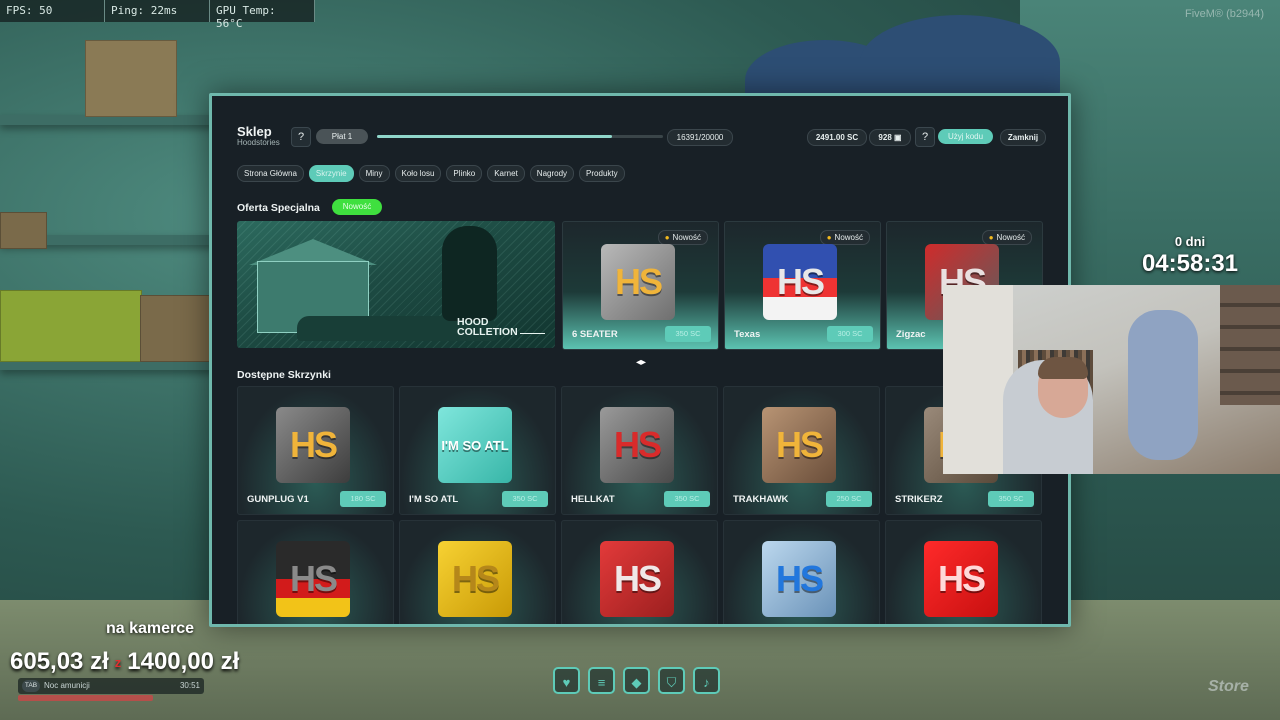 The width and height of the screenshot is (1280, 720). What do you see at coordinates (494, 136) in the screenshot?
I see `xp-progress-fill` at bounding box center [494, 136].